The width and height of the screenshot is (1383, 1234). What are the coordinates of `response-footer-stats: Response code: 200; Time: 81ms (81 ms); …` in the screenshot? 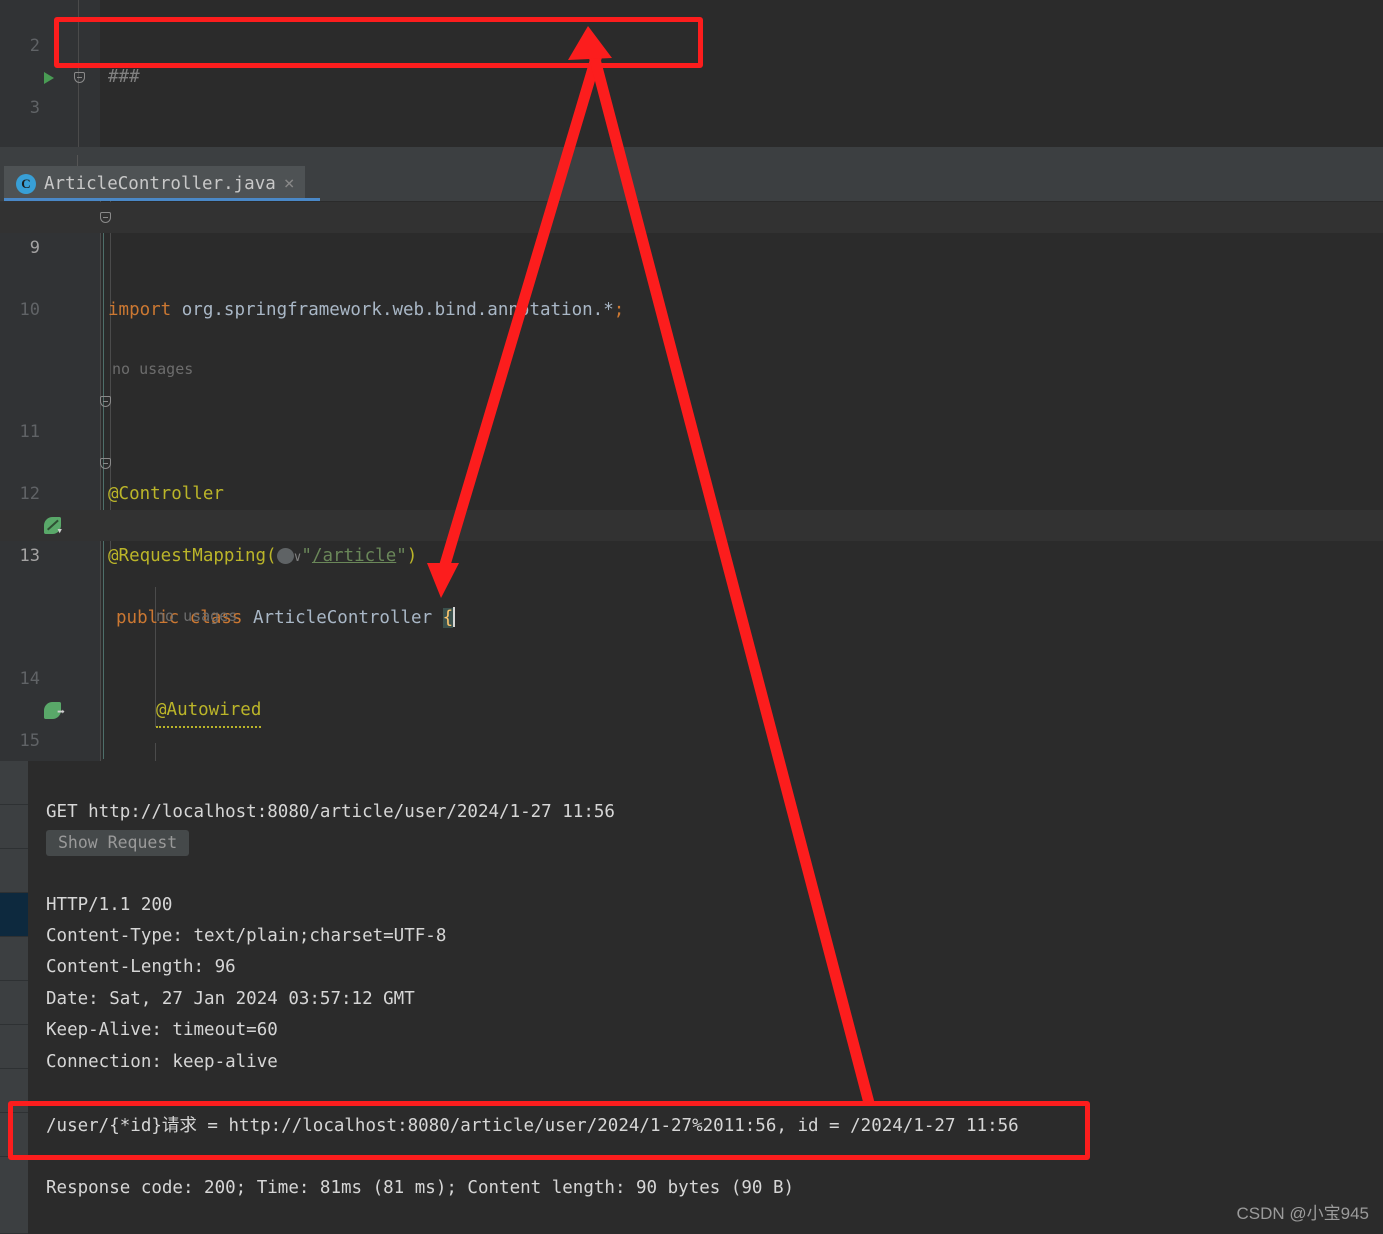 It's located at (420, 1188).